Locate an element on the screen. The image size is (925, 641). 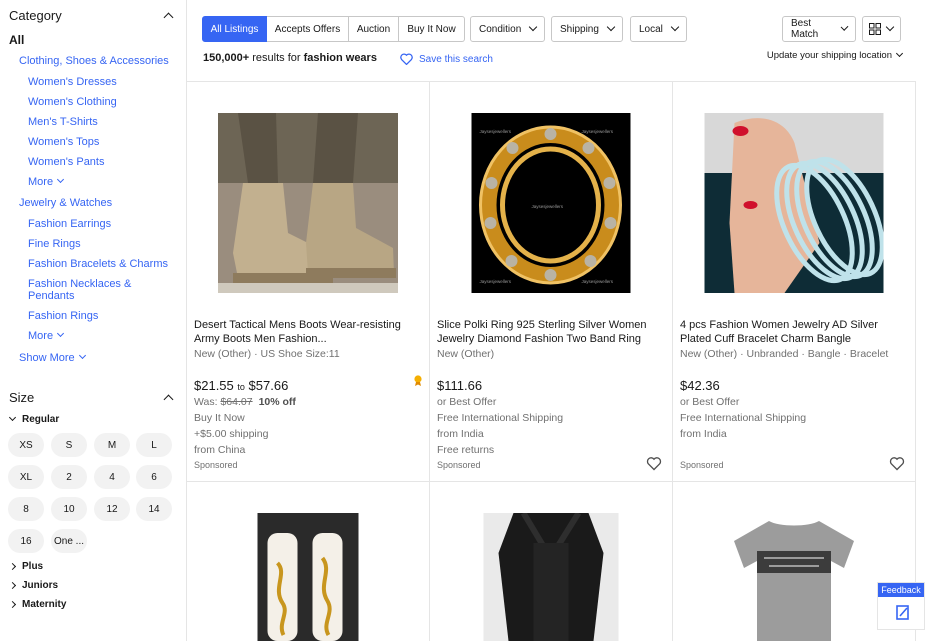
category-jewelry-watches: Jewelry & Watches is located at coordinates (65, 203).